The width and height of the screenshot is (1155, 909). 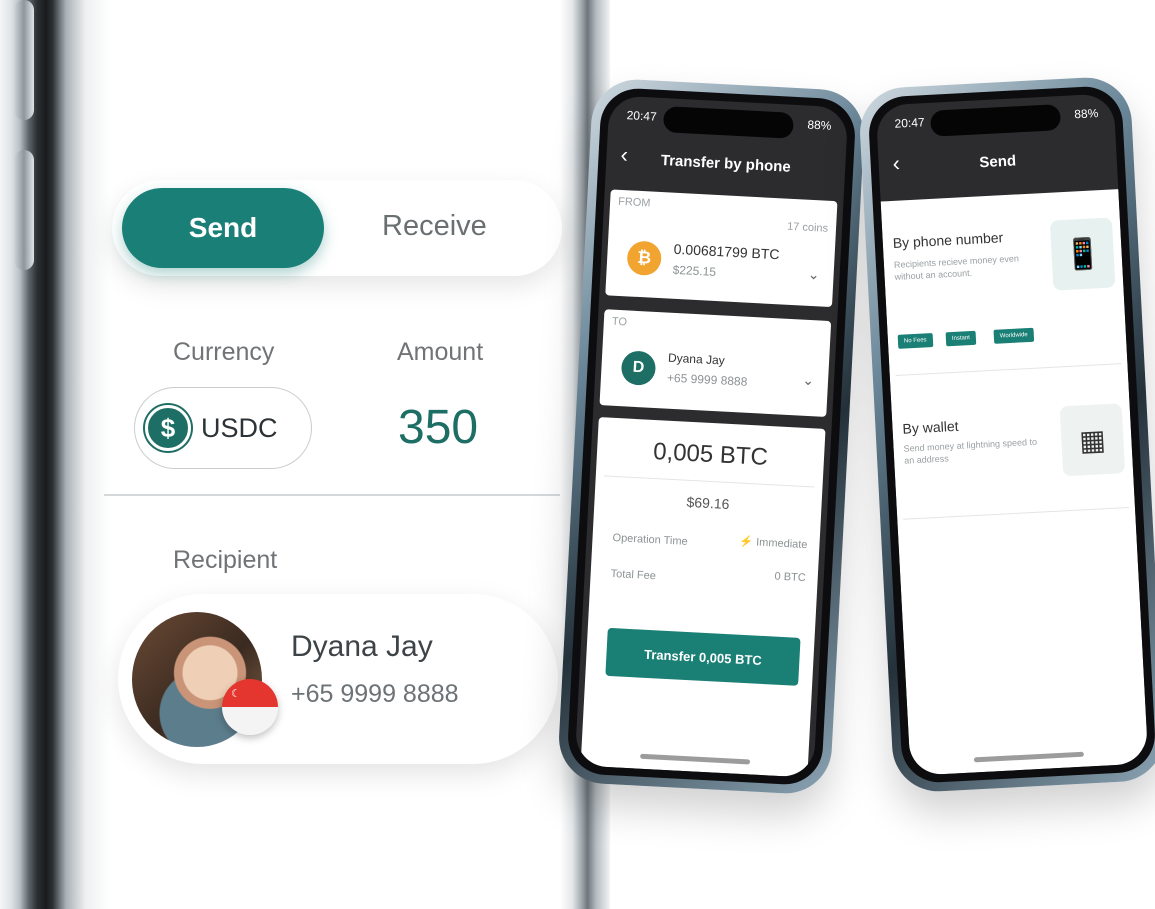 I want to click on total-fee-label: Total Fee, so click(x=633, y=575).